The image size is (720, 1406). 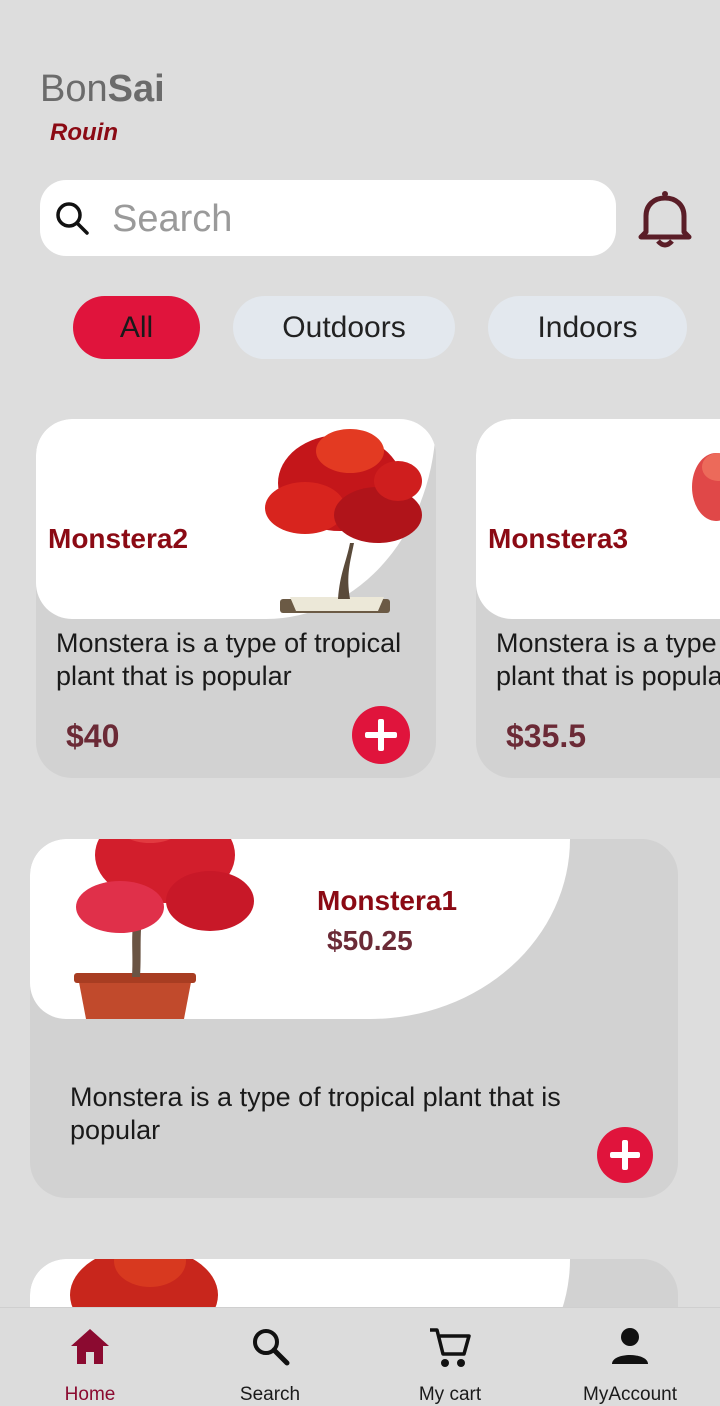 I want to click on filter-chip-outdoors: Outdoors, so click(x=344, y=327).